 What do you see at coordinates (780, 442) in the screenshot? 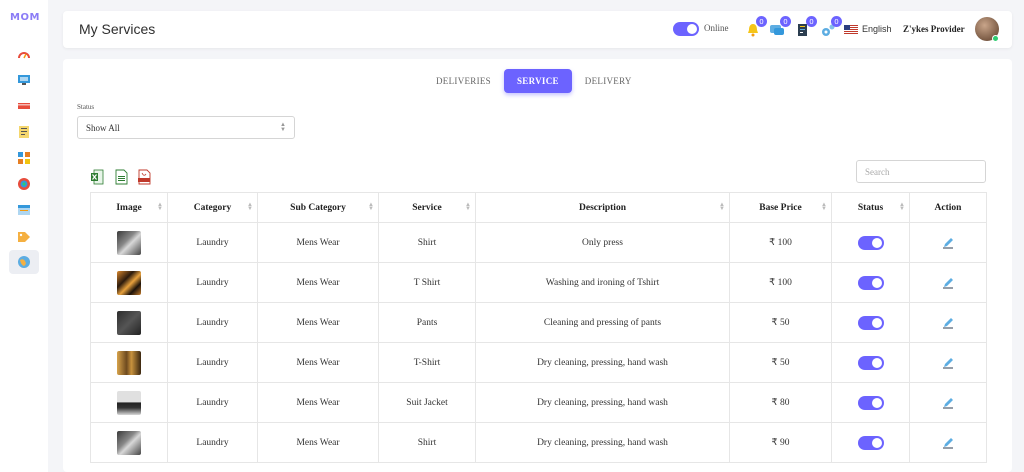
I see `price-cell: ₹ 90` at bounding box center [780, 442].